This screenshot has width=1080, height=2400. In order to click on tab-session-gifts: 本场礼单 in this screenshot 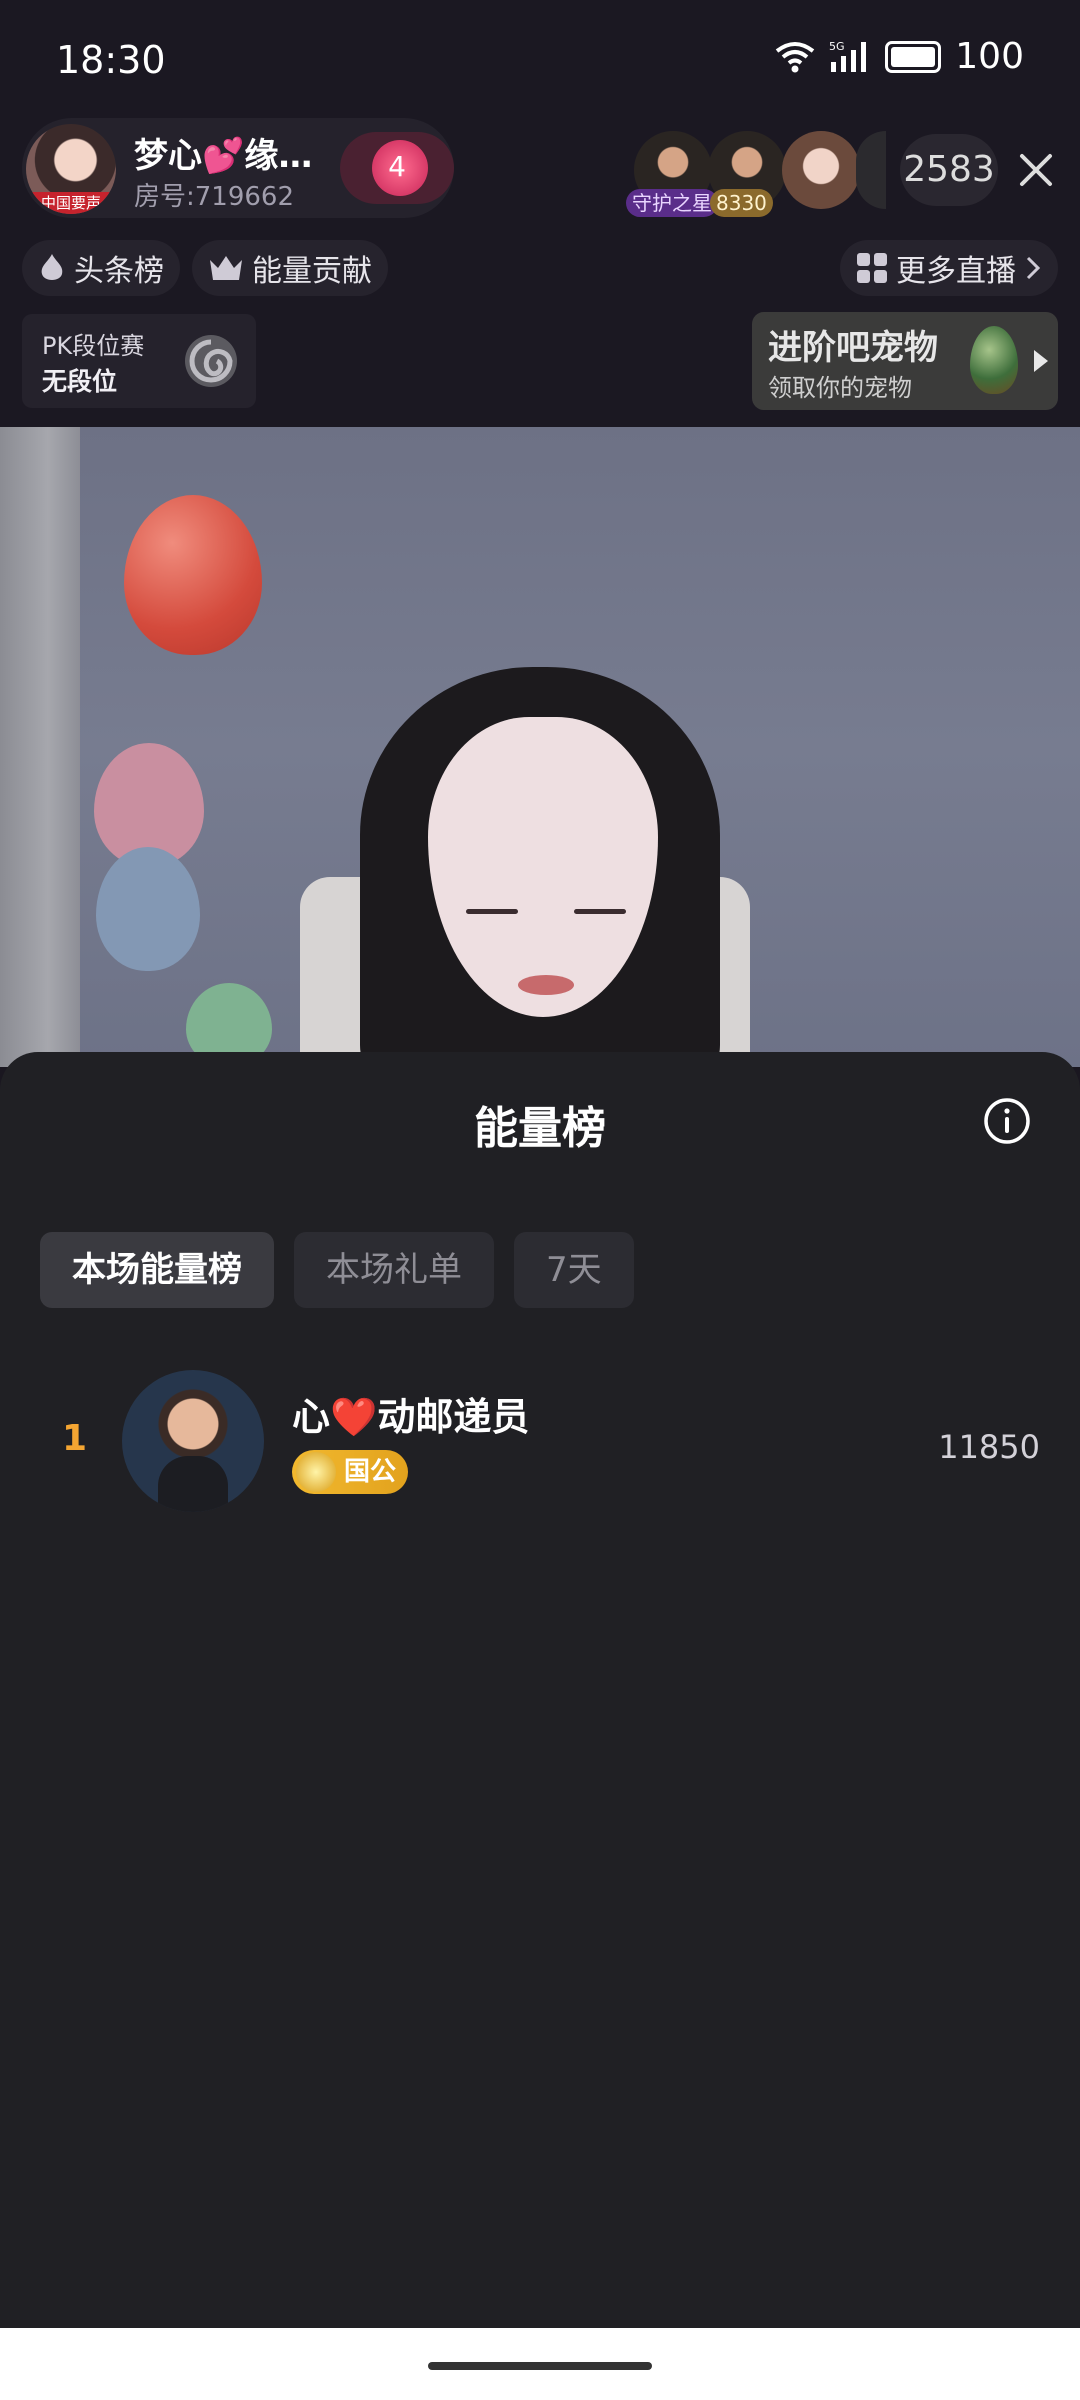, I will do `click(394, 1270)`.